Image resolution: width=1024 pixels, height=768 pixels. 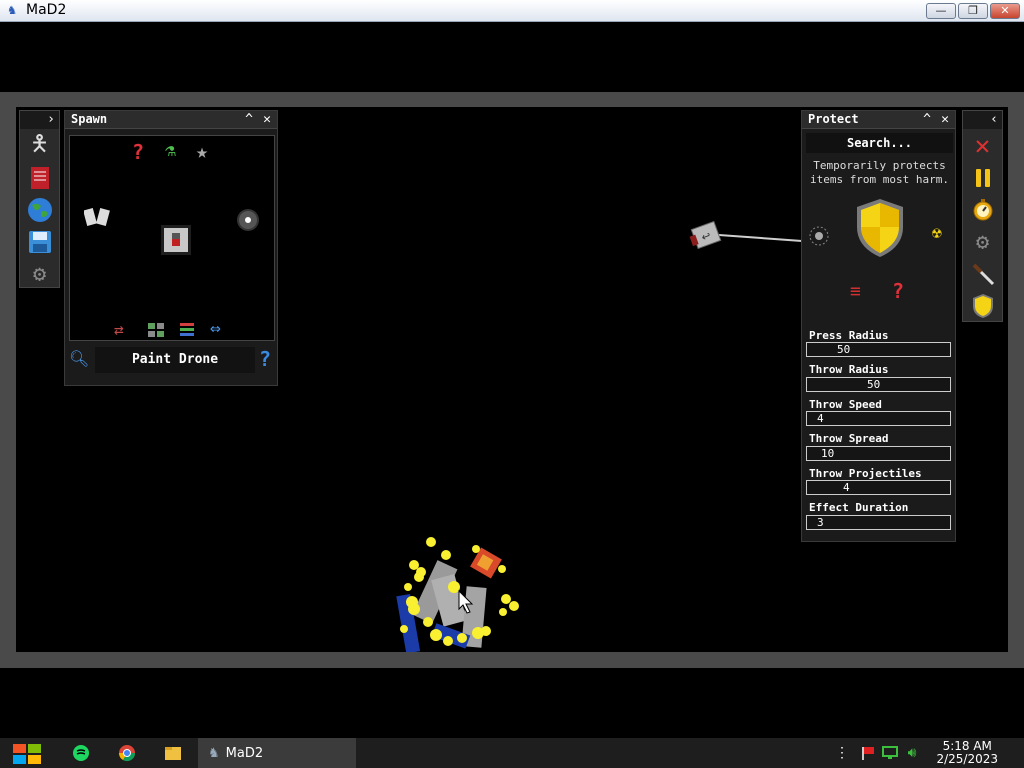 I want to click on stopwatch-icon, so click(x=983, y=210).